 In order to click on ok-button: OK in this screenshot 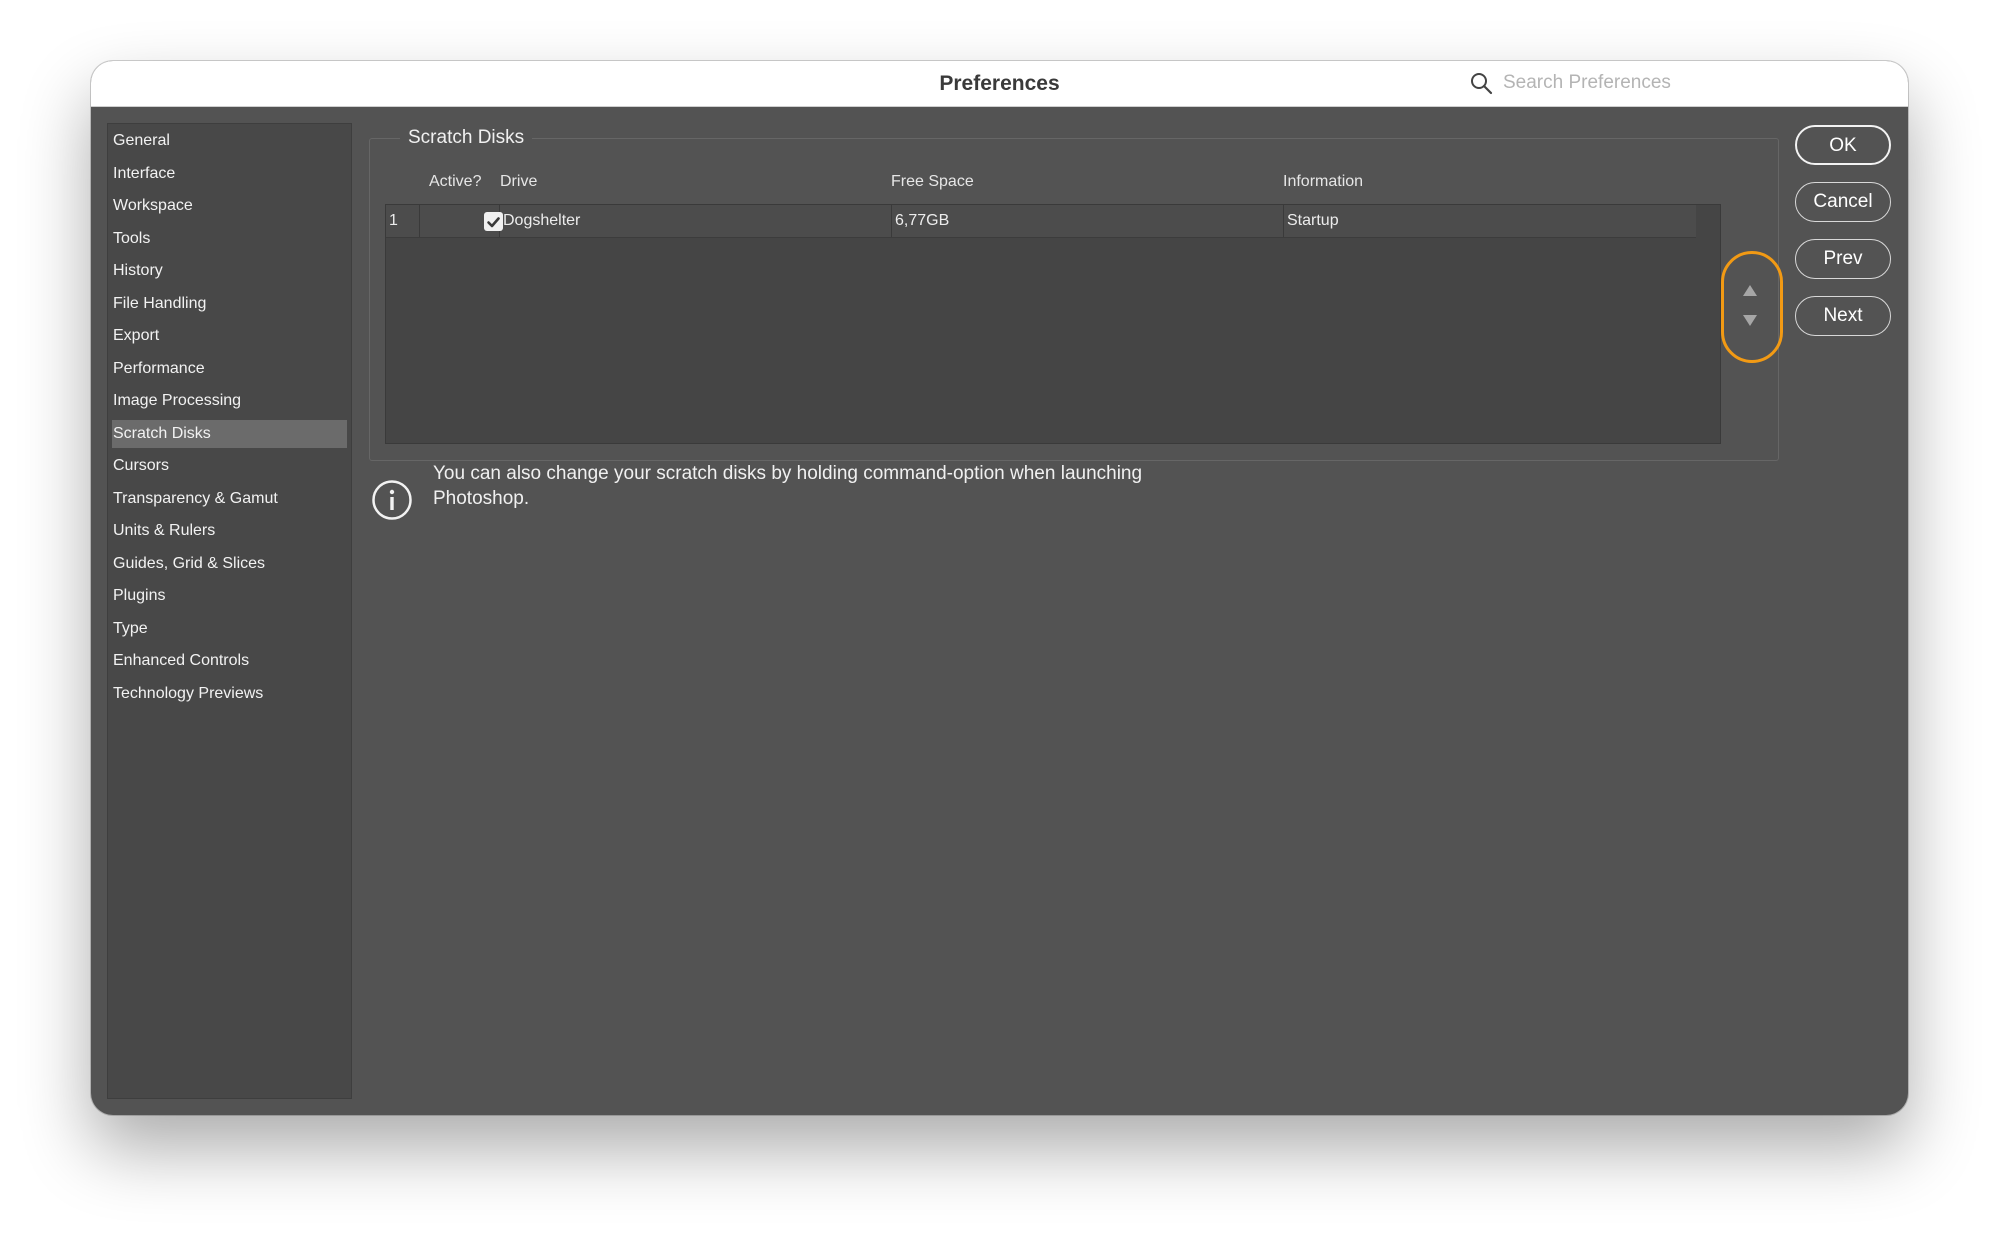, I will do `click(1843, 145)`.